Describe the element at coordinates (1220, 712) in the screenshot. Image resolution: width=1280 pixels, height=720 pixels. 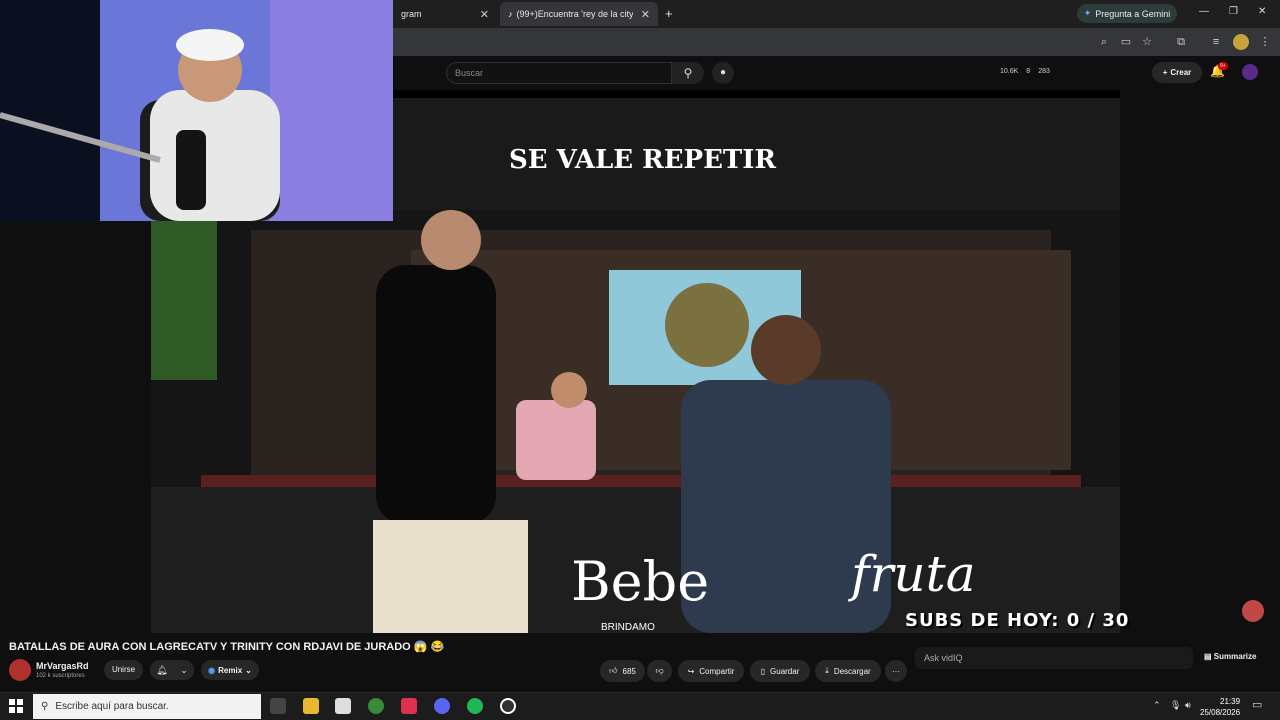
I see `clock-date: 25/08/2026` at that location.